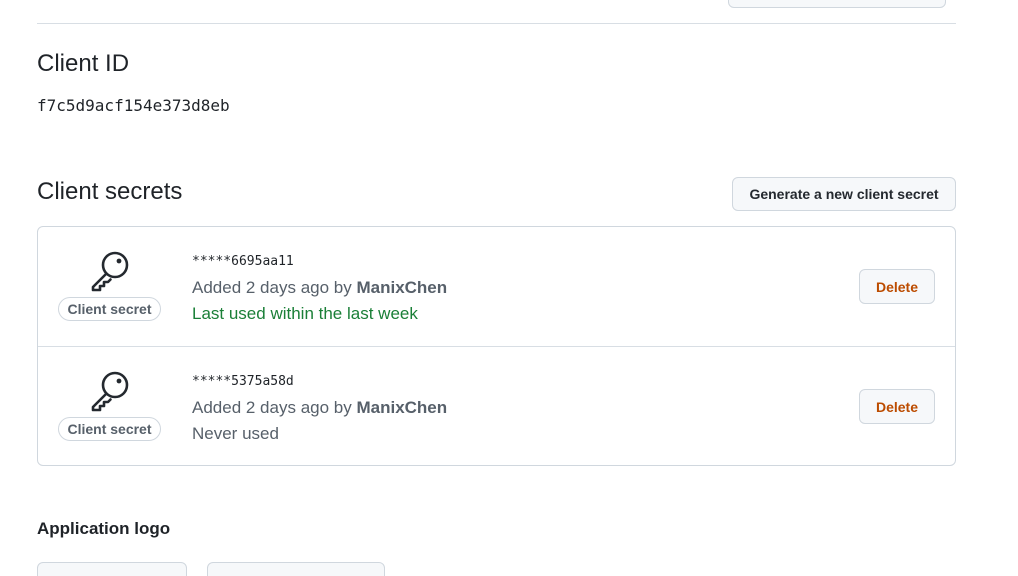 The width and height of the screenshot is (1018, 576). What do you see at coordinates (104, 528) in the screenshot?
I see `application-logo-heading: Application logo` at bounding box center [104, 528].